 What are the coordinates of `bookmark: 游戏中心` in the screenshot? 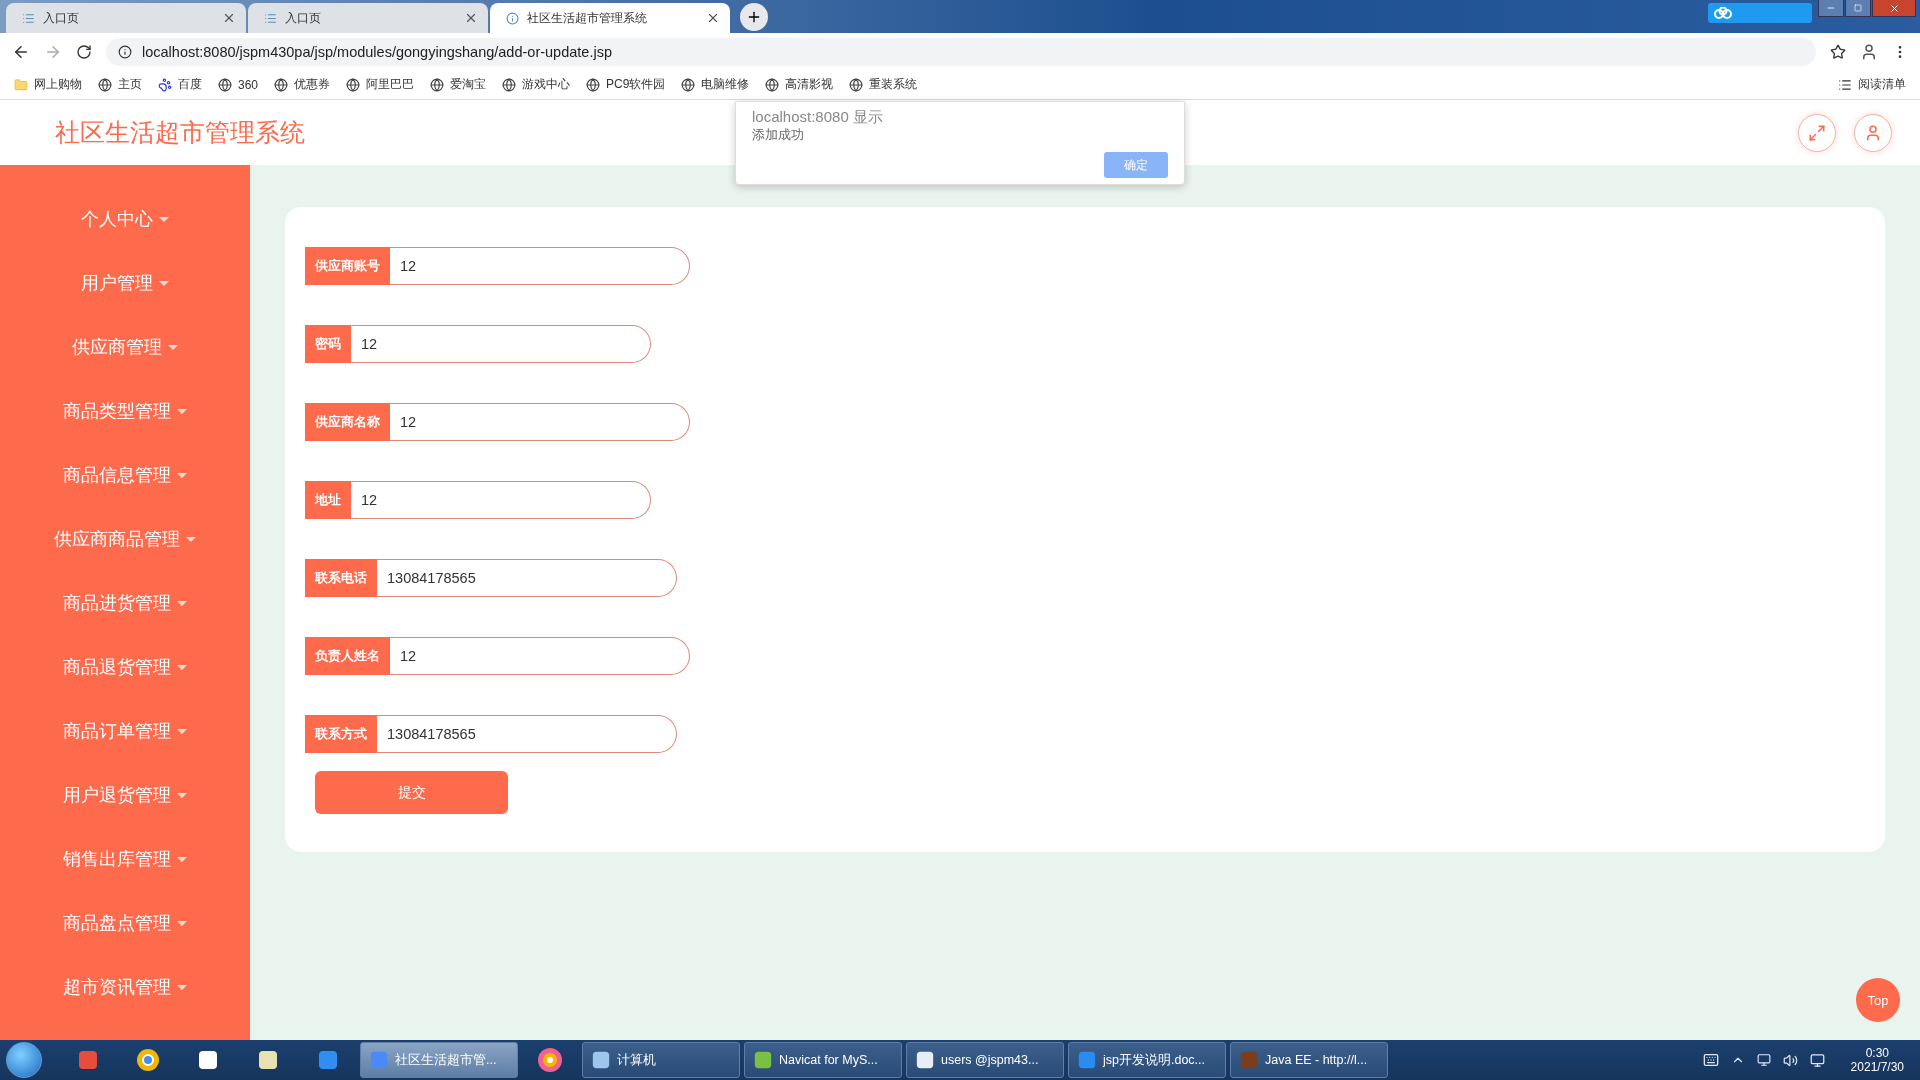 It's located at (536, 84).